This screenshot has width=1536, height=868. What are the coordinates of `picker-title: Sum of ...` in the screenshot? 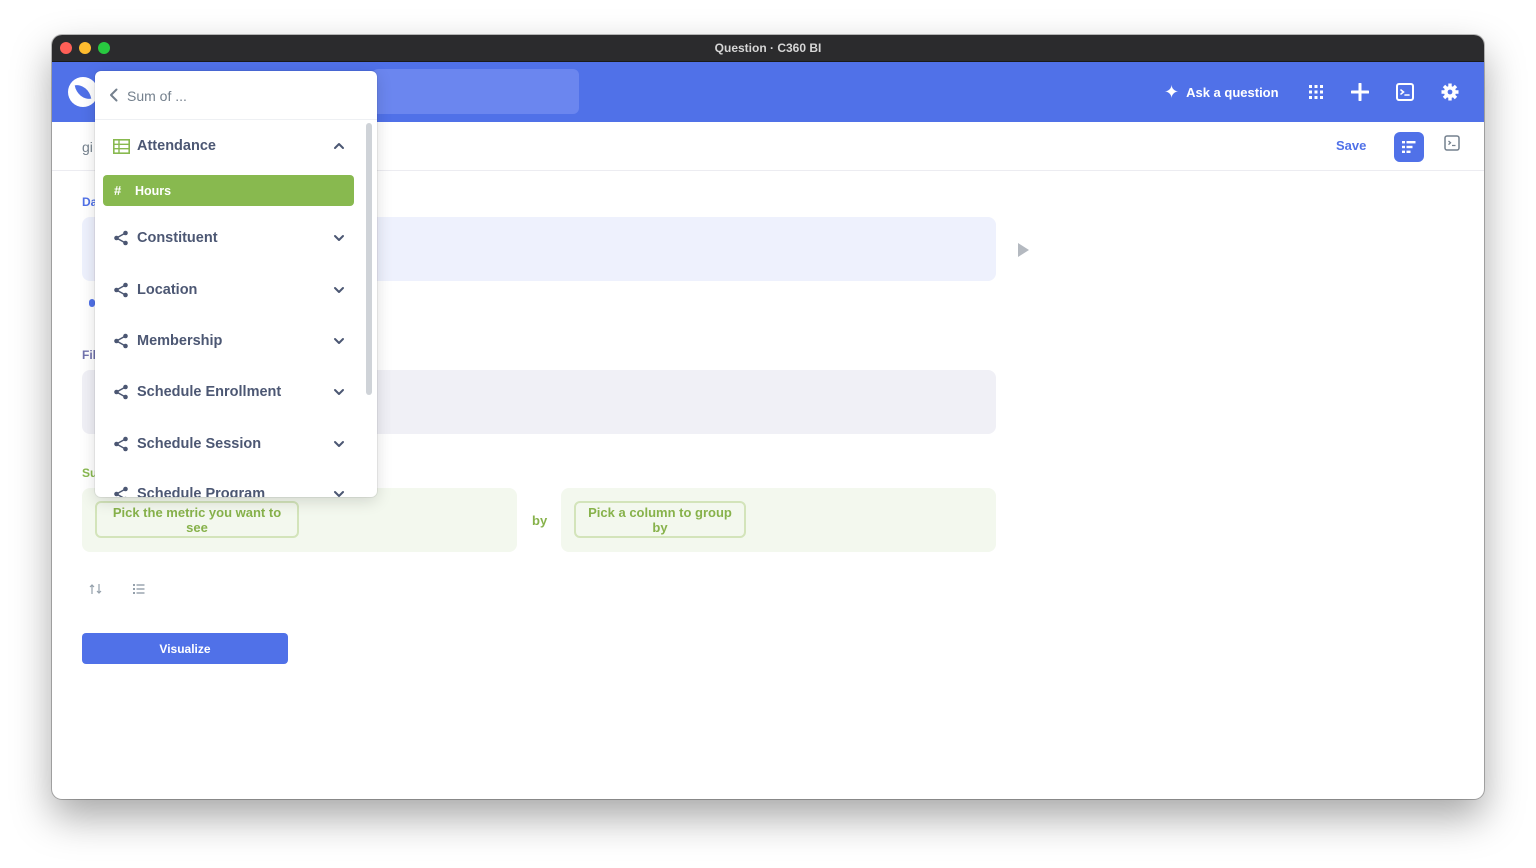 It's located at (157, 96).